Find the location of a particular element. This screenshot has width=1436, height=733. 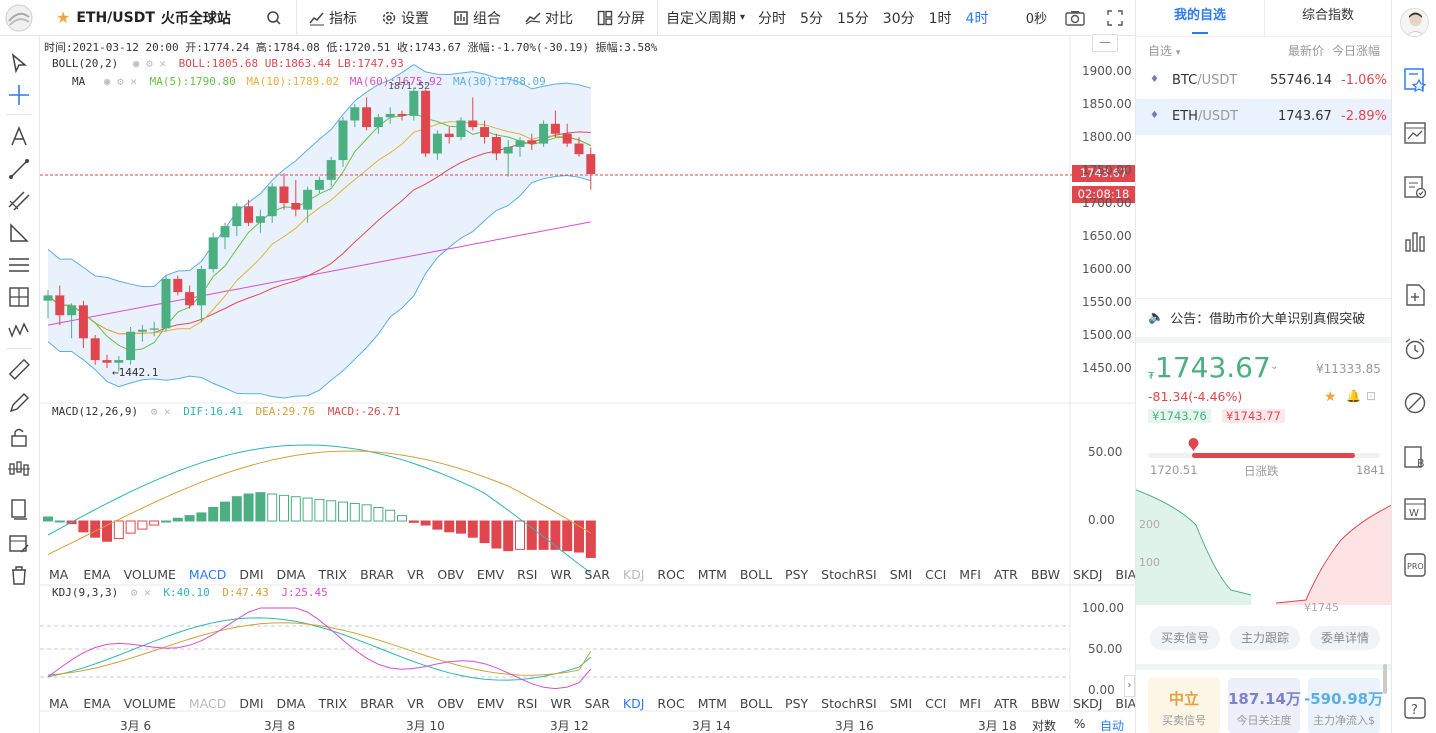

signal-card: 中立 买卖信号 is located at coordinates (1184, 705).